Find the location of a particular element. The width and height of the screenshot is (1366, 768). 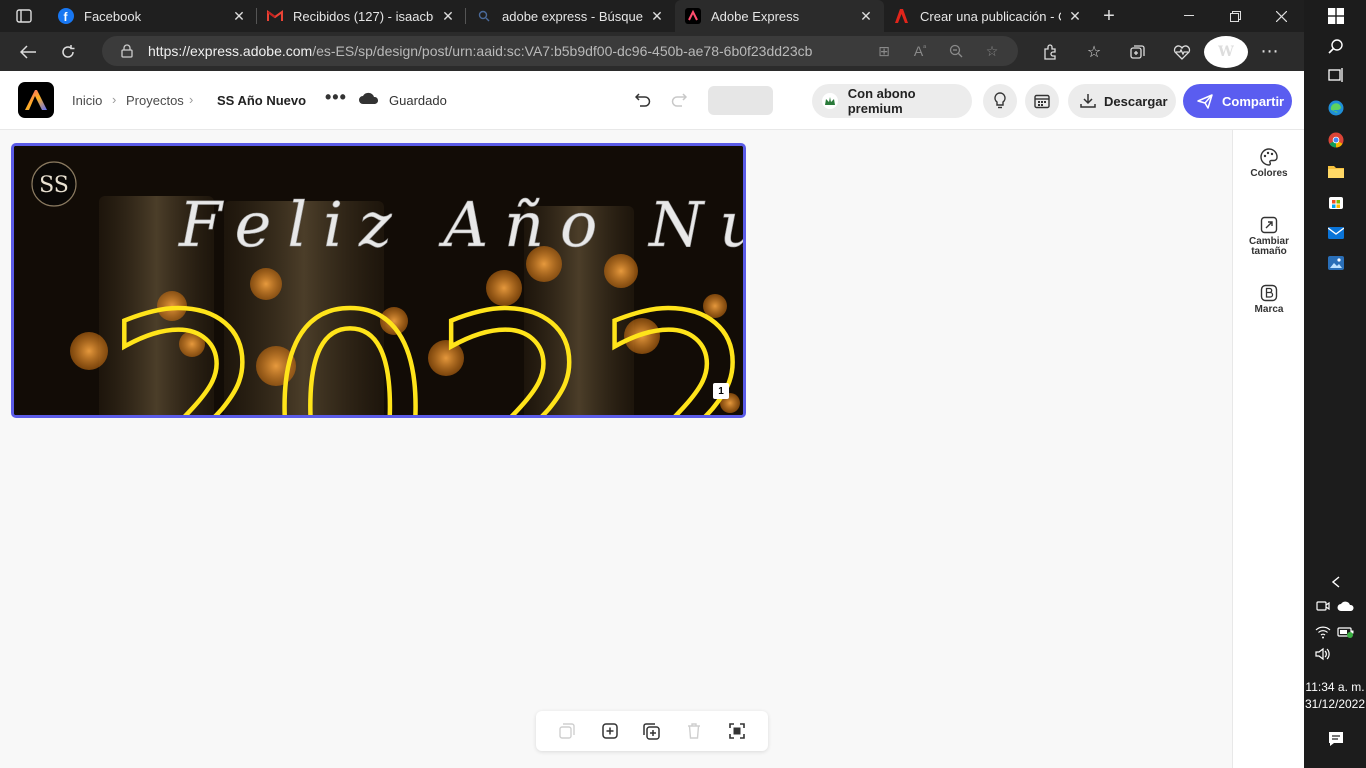

minimize-icon is located at coordinates (1189, 15).